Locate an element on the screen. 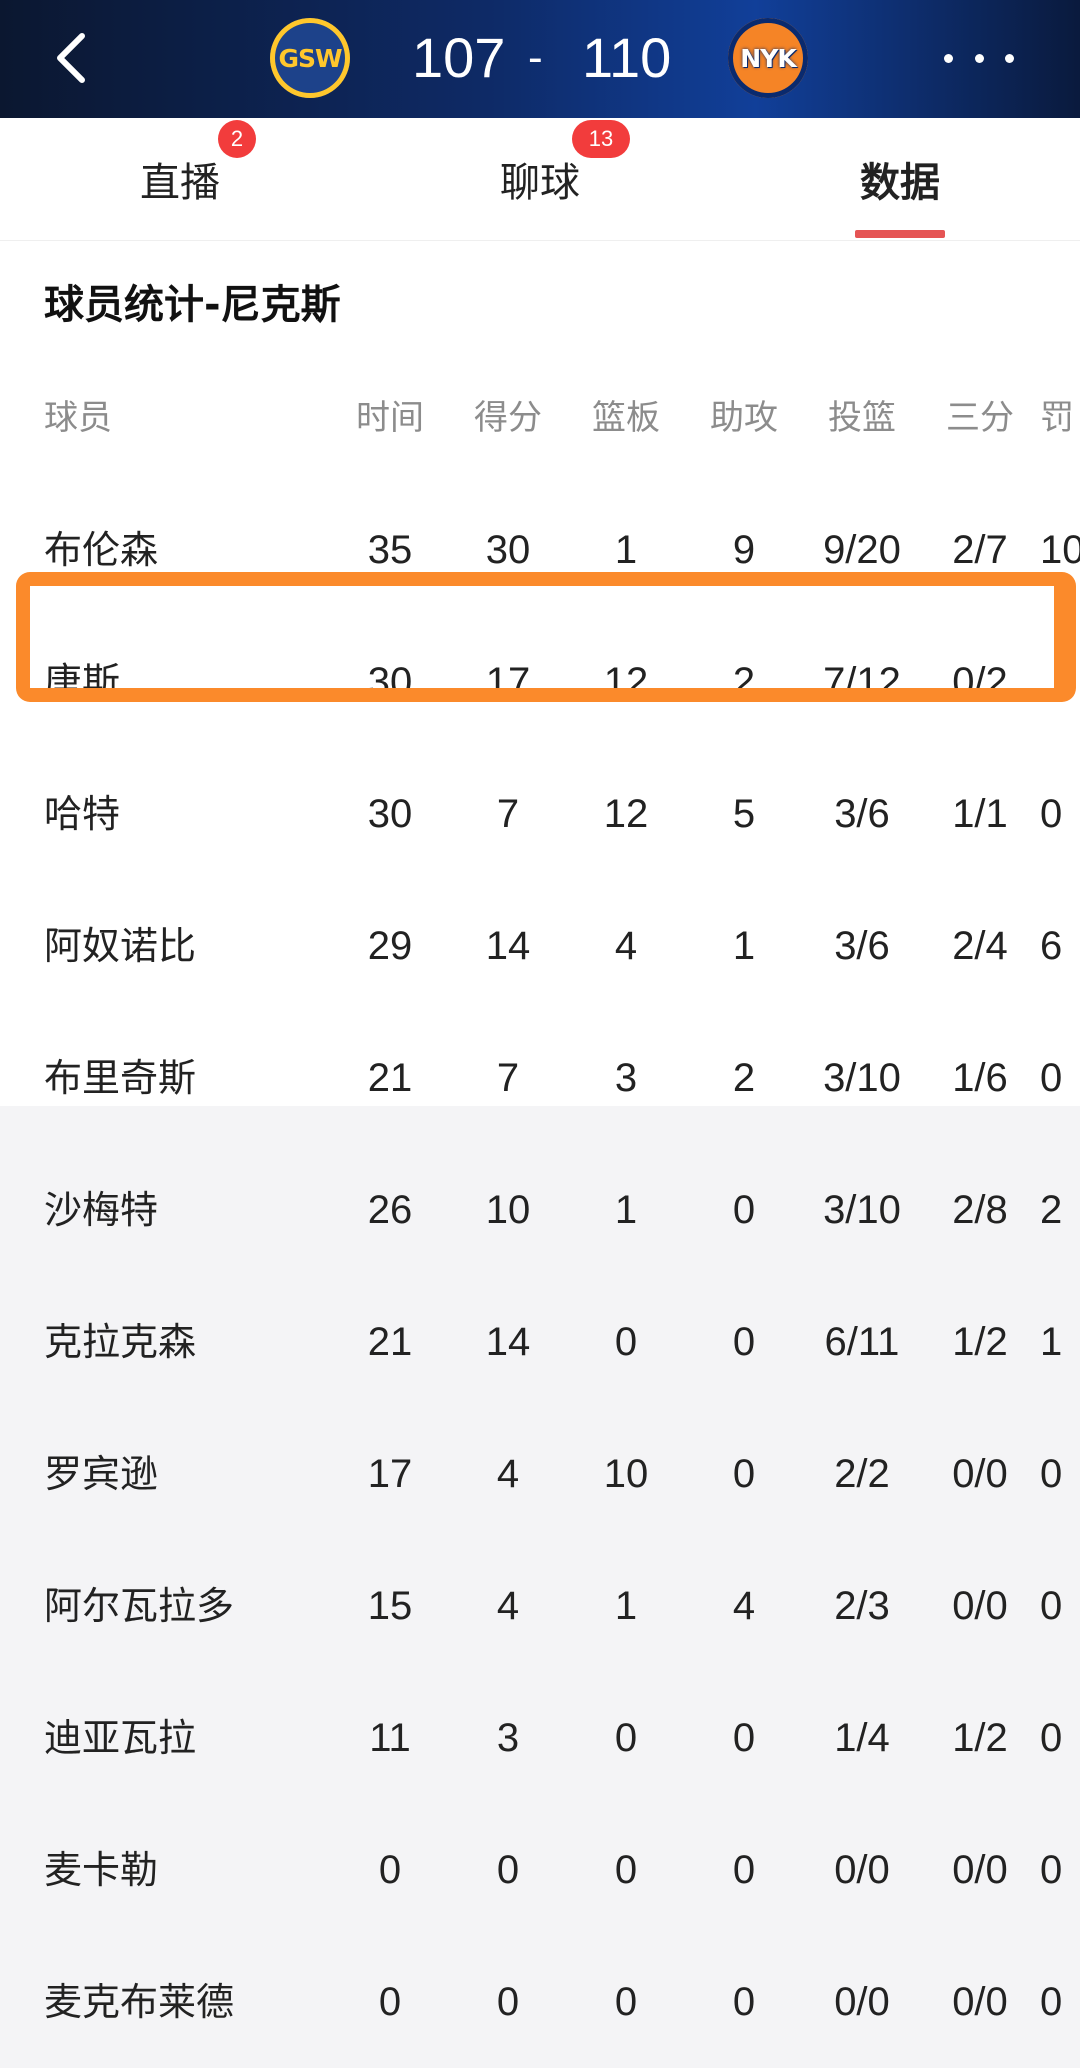 This screenshot has width=1080, height=2068. tab-live-label: 直播 2 is located at coordinates (198, 164).